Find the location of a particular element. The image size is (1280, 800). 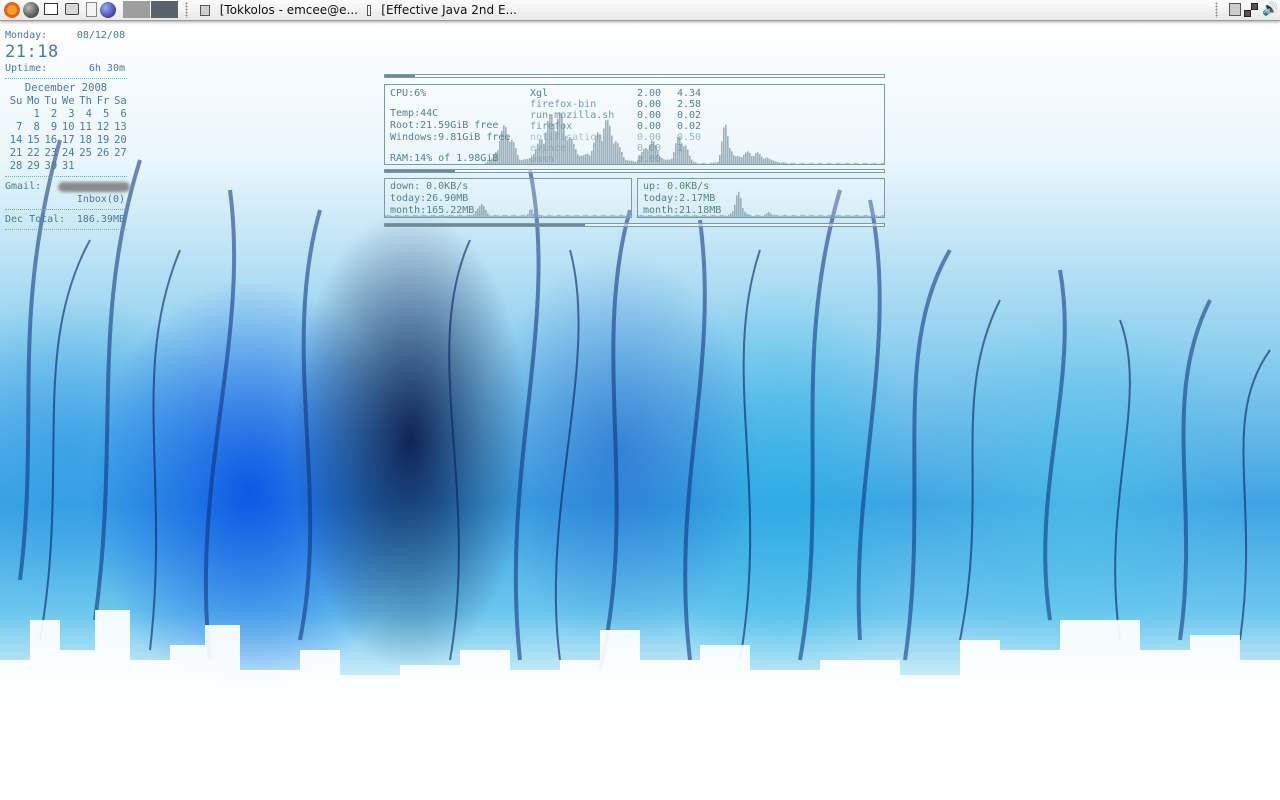

network-icon is located at coordinates (1252, 10).